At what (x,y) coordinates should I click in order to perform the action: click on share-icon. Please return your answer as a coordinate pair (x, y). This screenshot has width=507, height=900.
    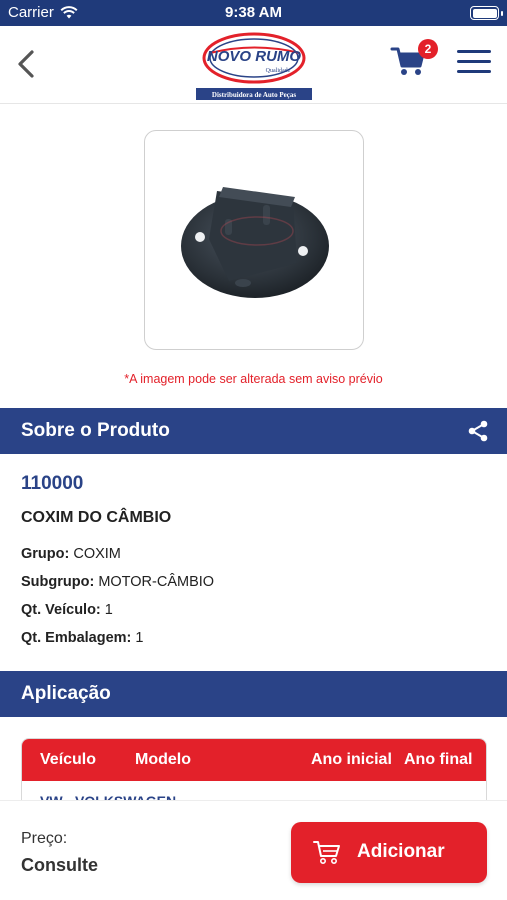
    Looking at the image, I should click on (478, 431).